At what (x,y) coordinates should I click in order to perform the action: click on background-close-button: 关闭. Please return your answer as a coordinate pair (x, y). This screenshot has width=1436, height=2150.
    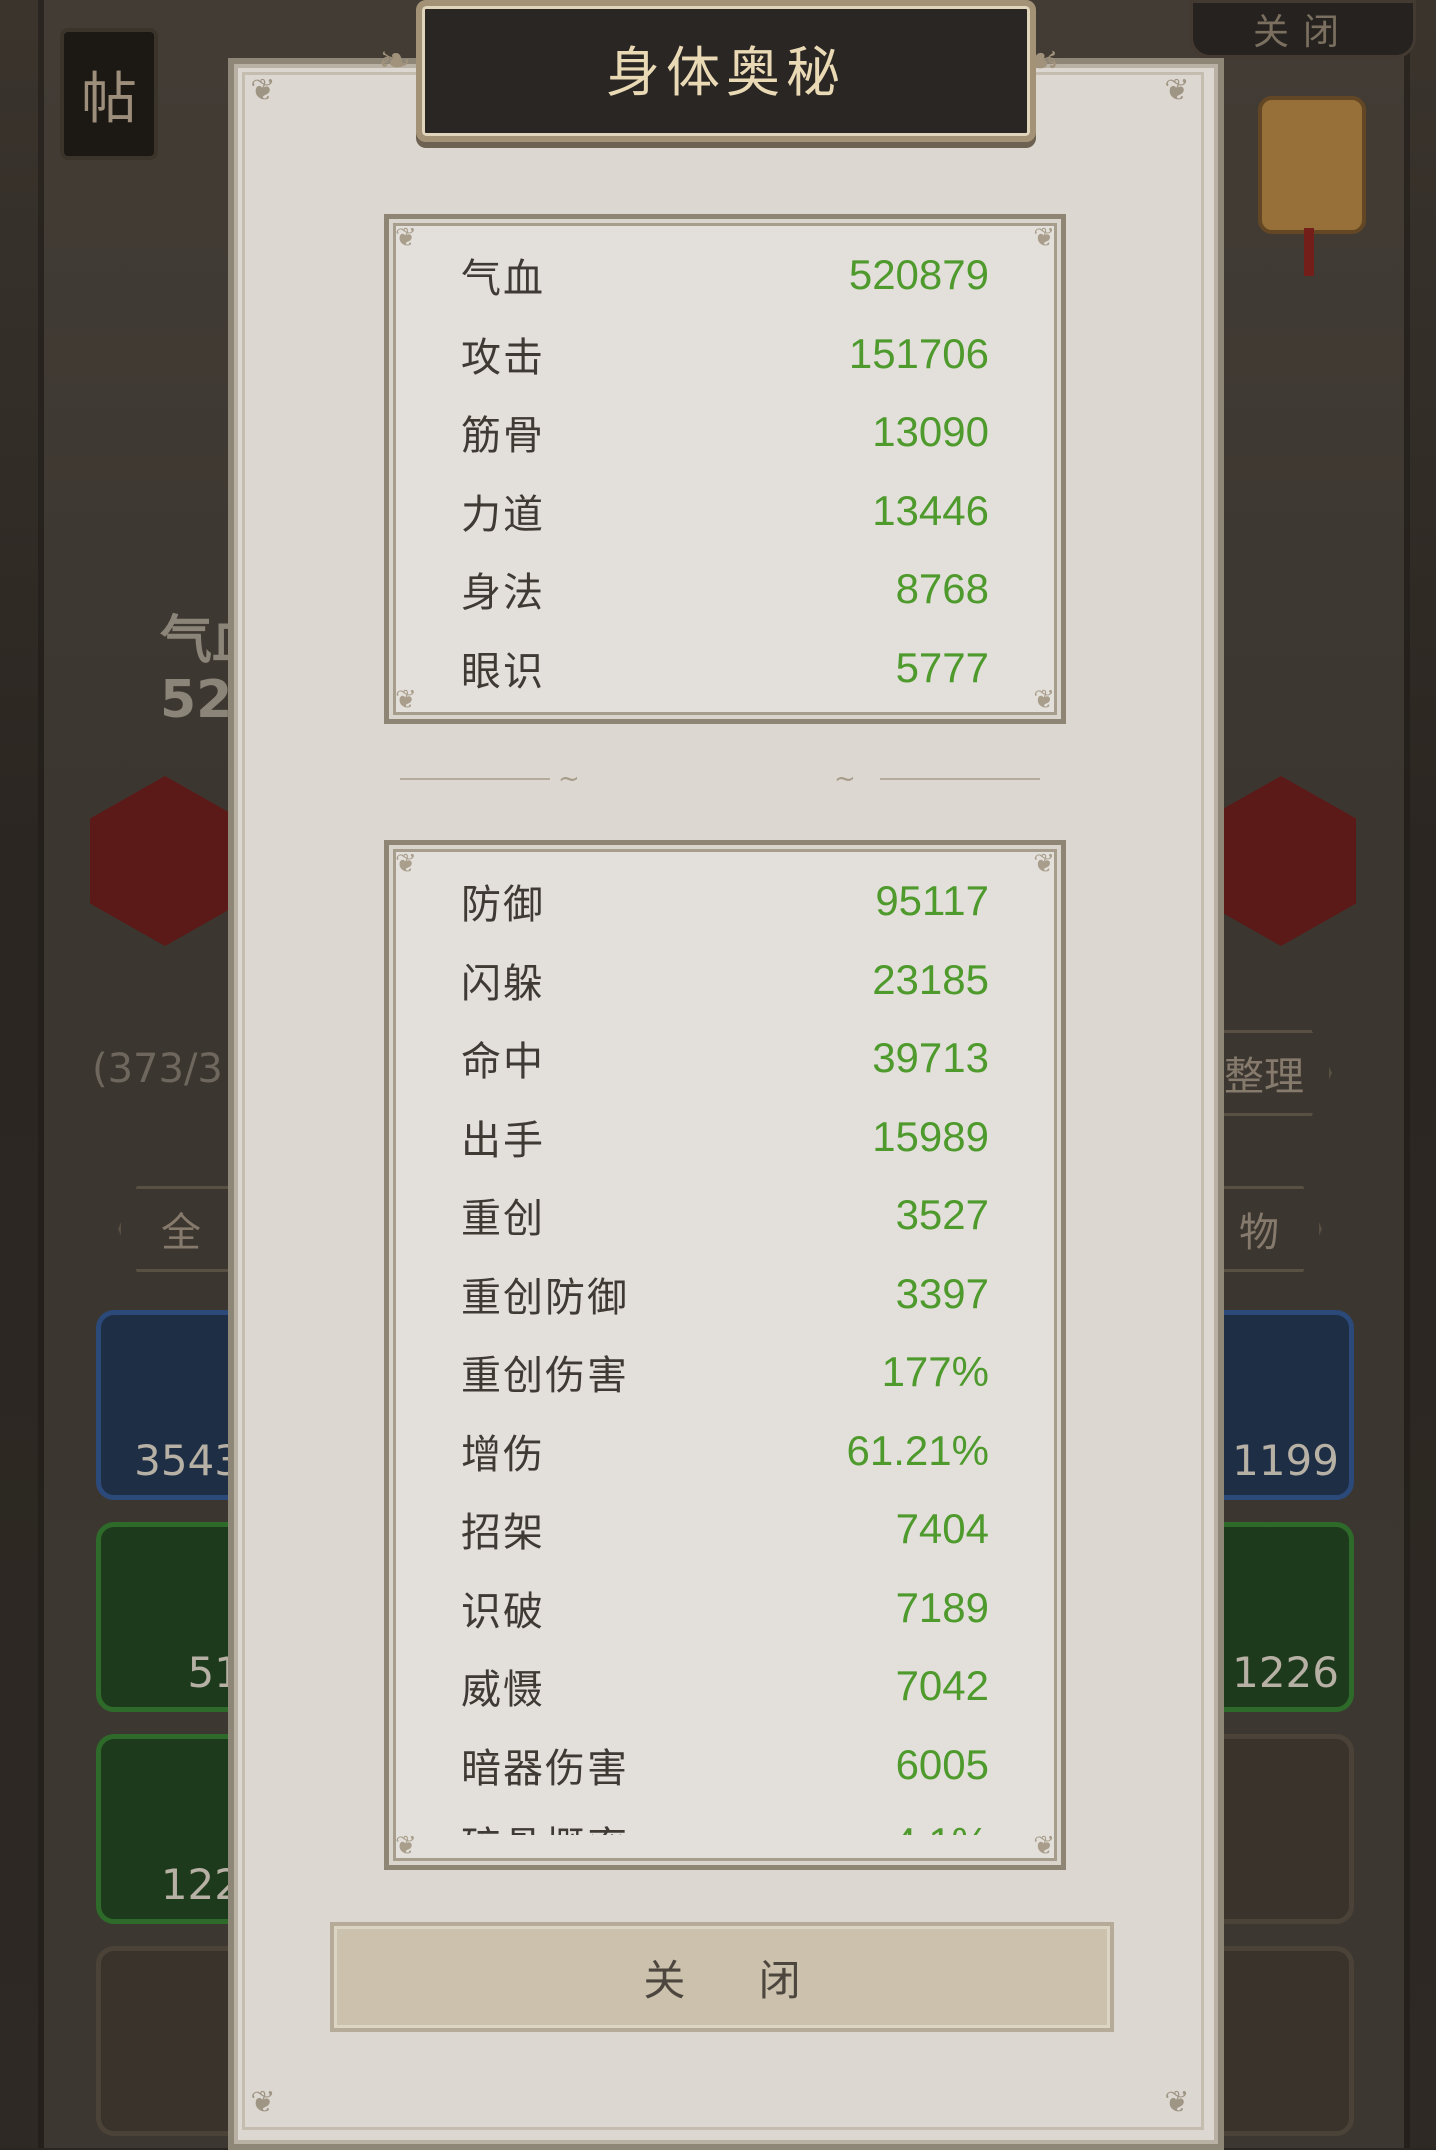
    Looking at the image, I should click on (1303, 29).